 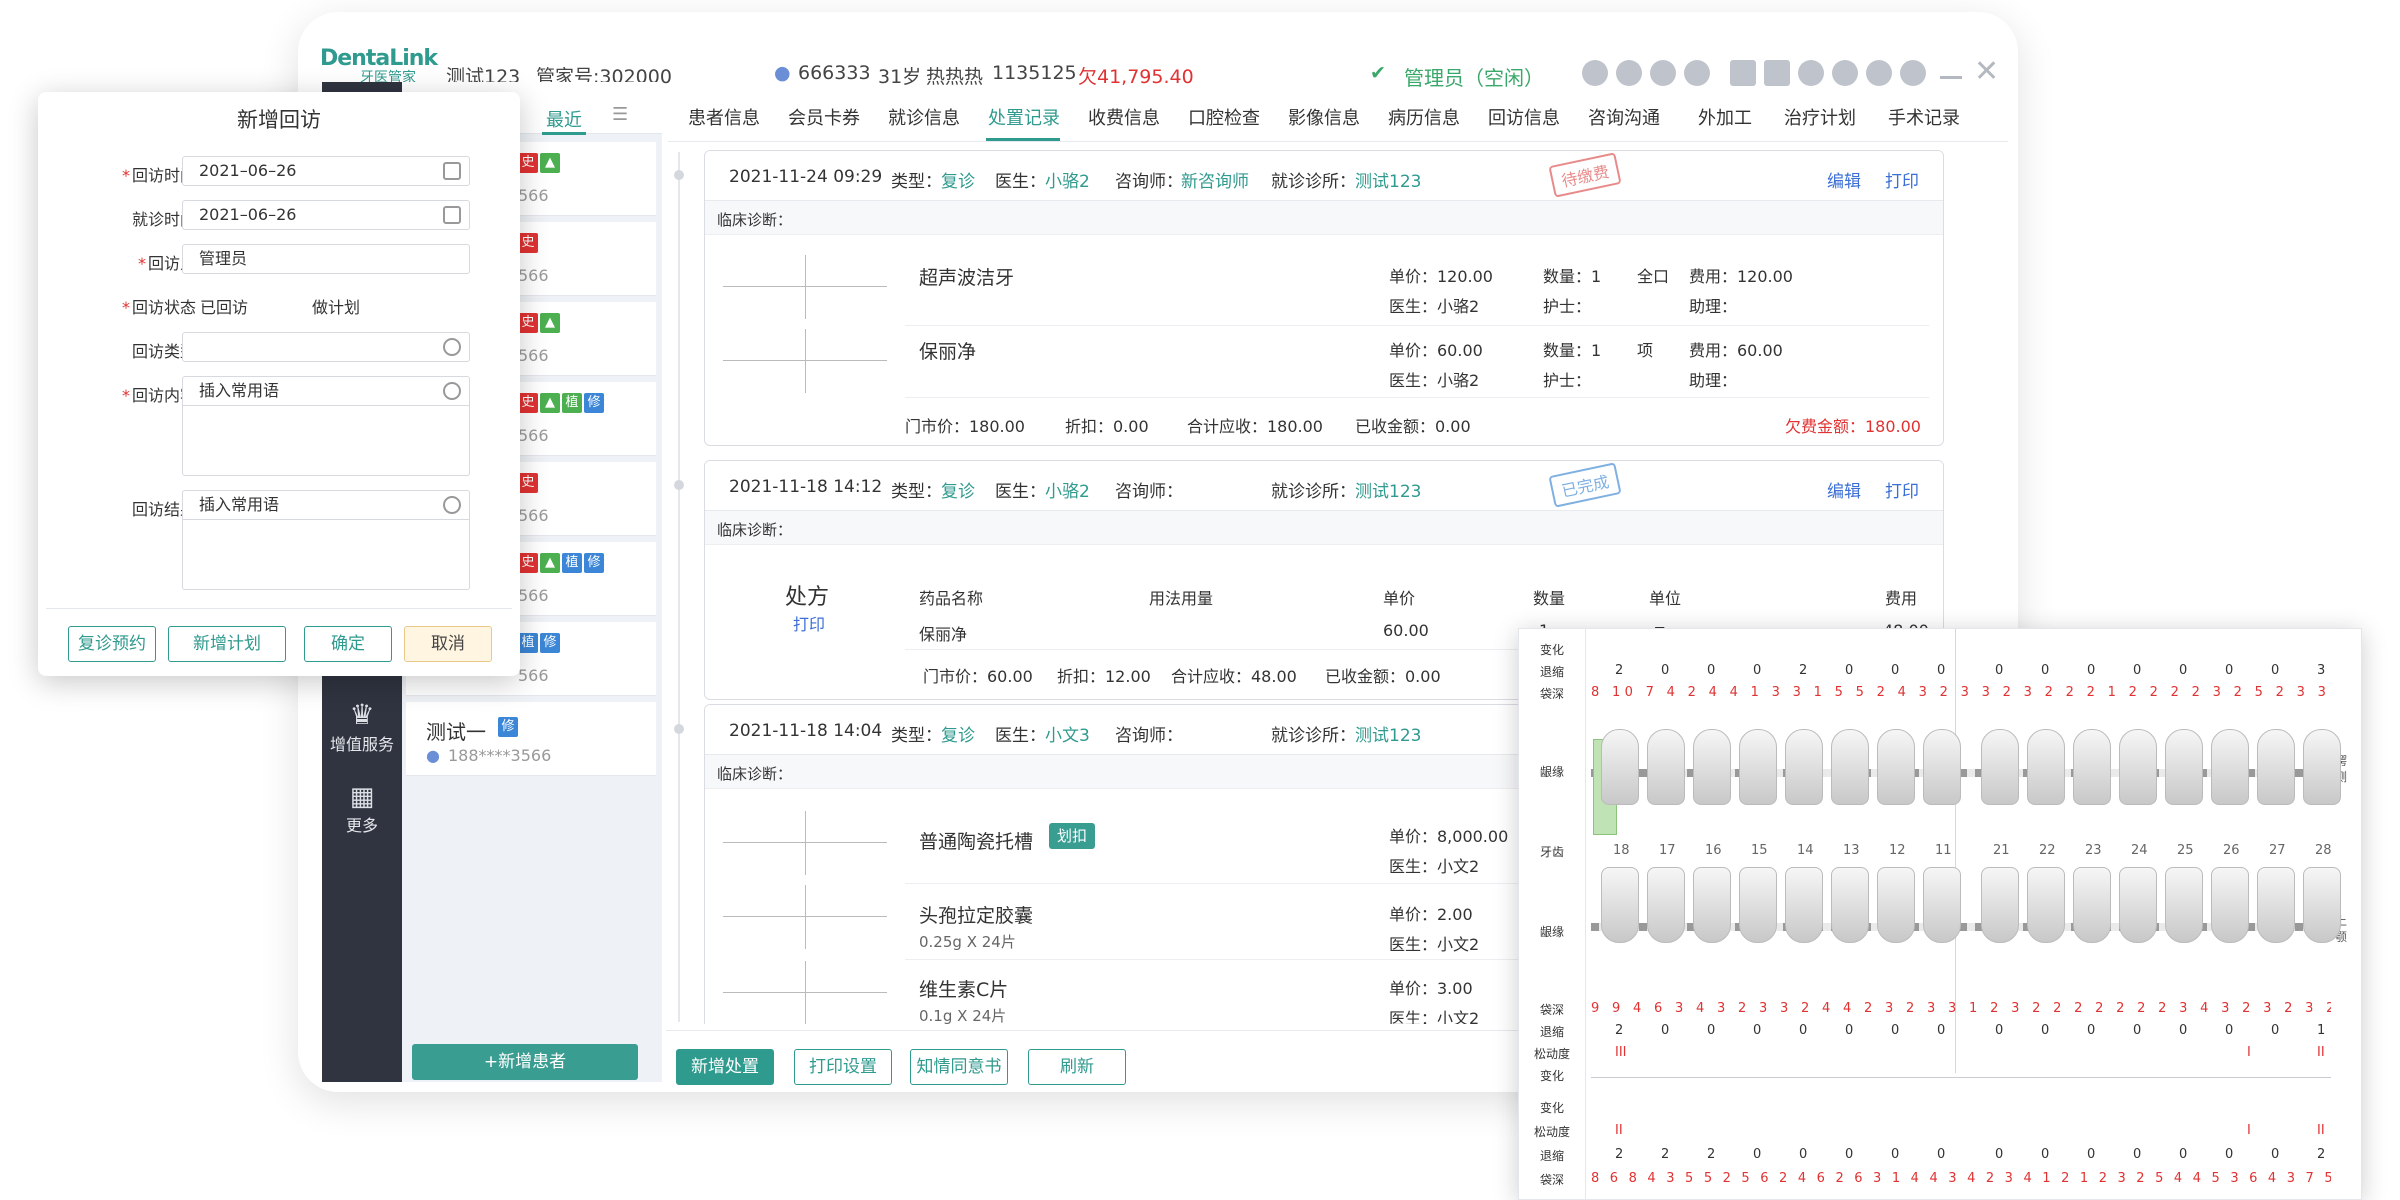 What do you see at coordinates (806, 487) in the screenshot?
I see `record-datetime: 2021-11-18 14:12` at bounding box center [806, 487].